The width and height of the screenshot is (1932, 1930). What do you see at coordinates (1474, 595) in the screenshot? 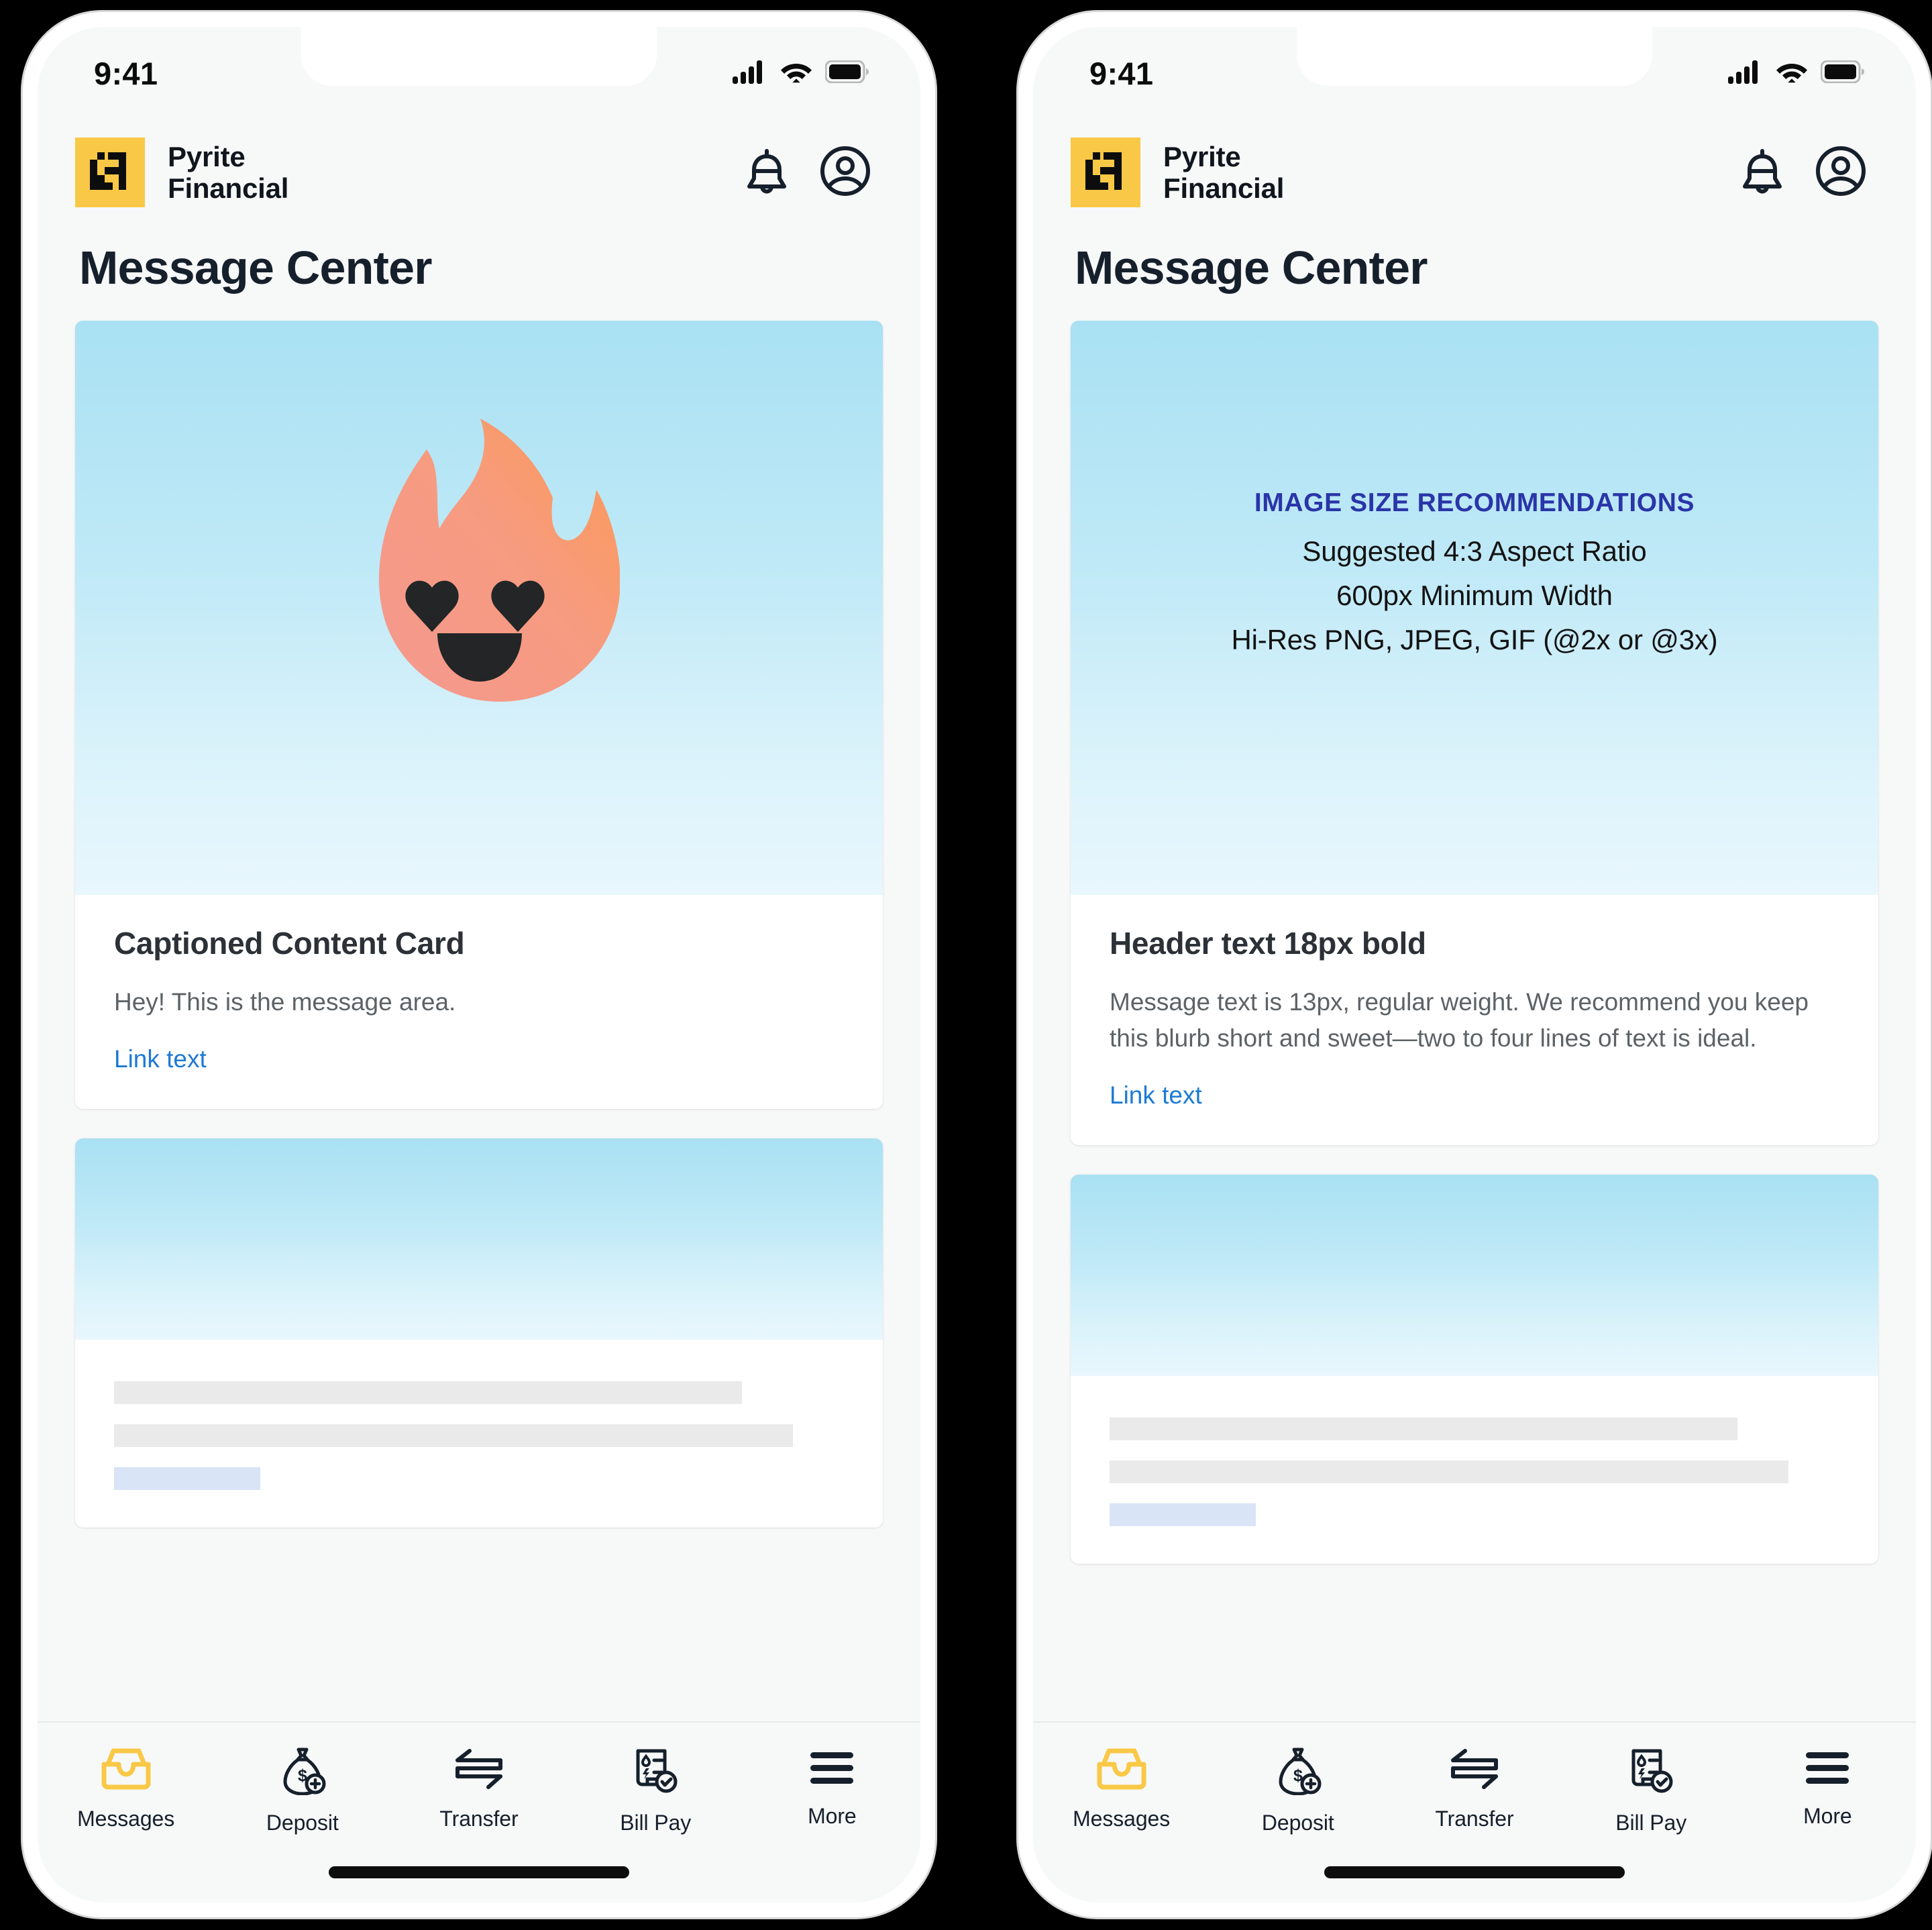
I see `spec-line-min-width: 600px Minimum Width` at bounding box center [1474, 595].